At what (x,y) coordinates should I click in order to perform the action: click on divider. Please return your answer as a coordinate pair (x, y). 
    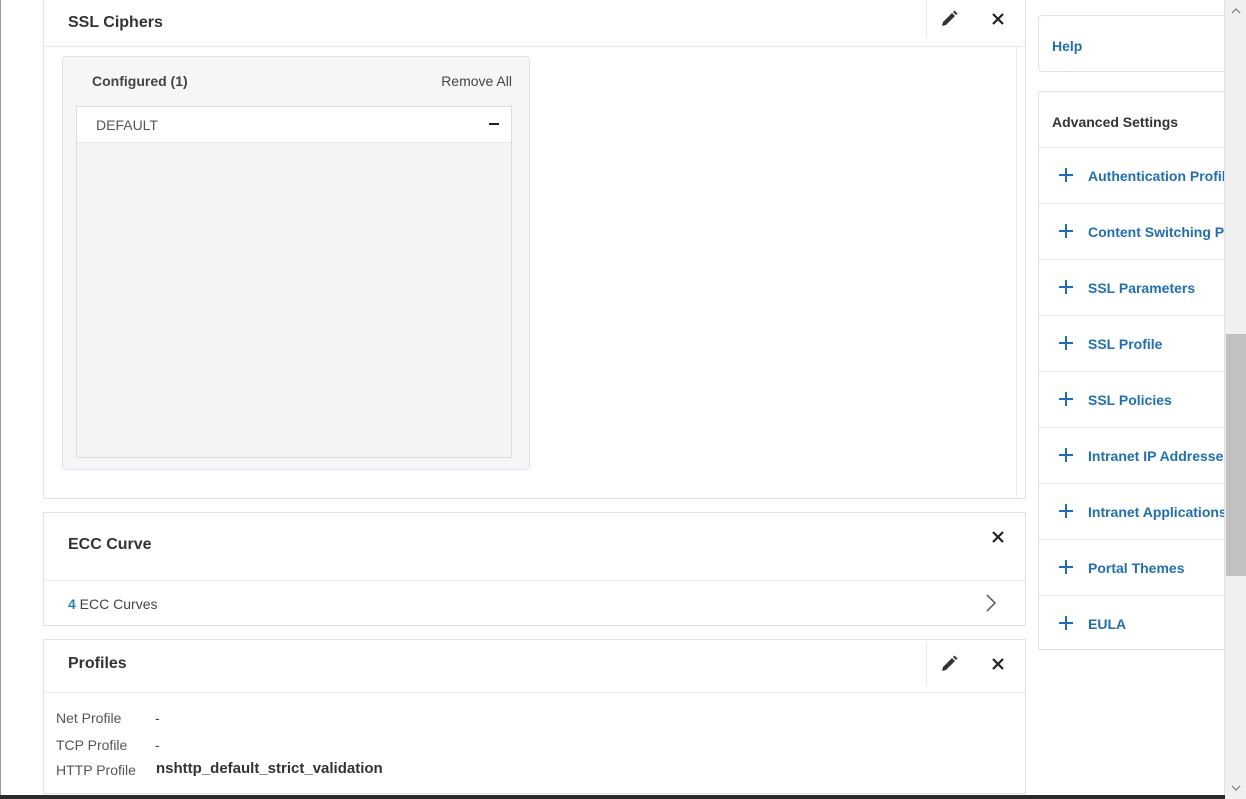
    Looking at the image, I should click on (1016, 273).